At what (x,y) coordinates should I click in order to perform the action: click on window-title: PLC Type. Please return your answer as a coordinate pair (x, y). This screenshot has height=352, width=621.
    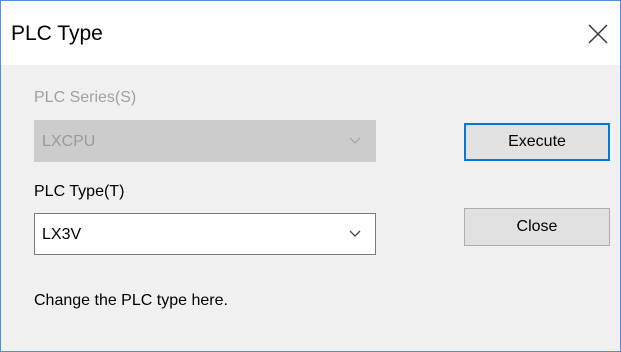
    Looking at the image, I should click on (57, 33).